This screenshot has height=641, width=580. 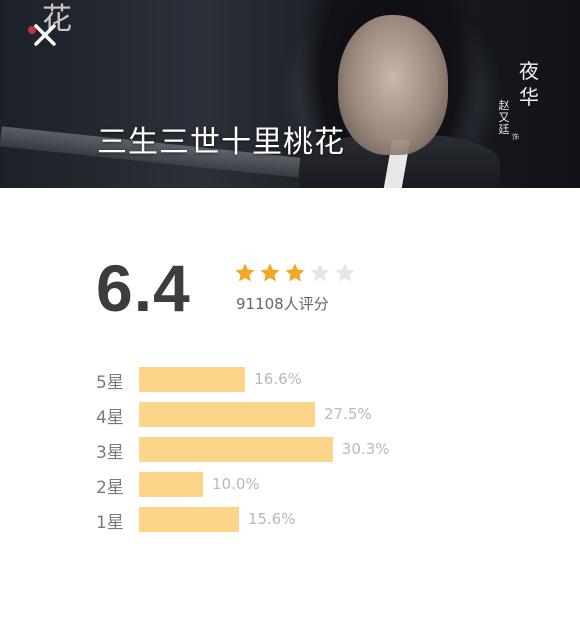 I want to click on distribution-row: 3星 30.3%, so click(x=306, y=453).